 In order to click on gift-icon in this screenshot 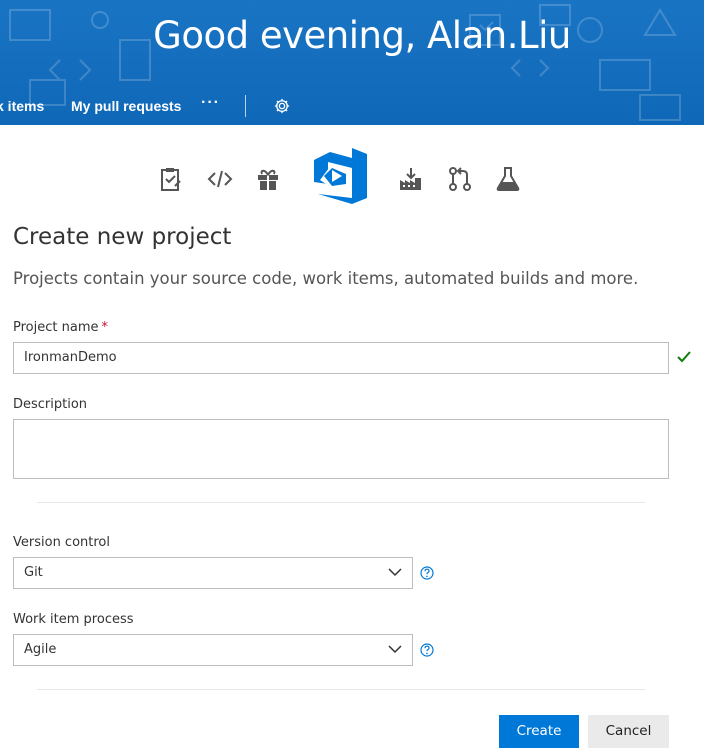, I will do `click(268, 179)`.